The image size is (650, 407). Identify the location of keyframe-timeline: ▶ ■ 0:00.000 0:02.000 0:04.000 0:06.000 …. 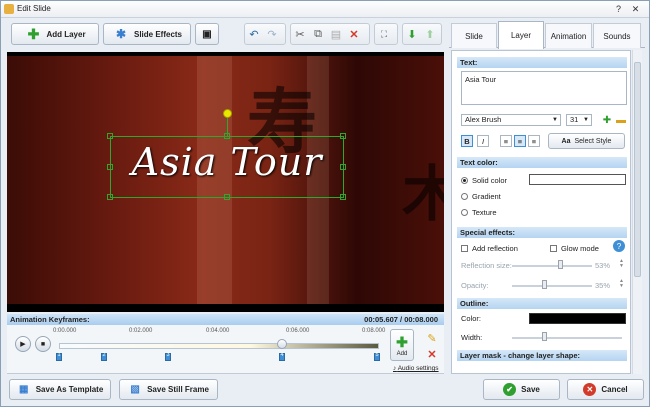
(225, 349).